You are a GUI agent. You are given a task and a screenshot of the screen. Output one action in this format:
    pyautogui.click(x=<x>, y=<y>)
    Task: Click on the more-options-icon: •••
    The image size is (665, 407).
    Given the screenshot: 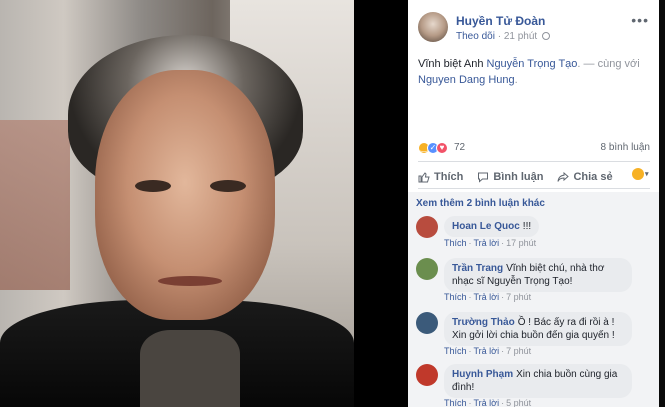 What is the action you would take?
    pyautogui.click(x=640, y=20)
    